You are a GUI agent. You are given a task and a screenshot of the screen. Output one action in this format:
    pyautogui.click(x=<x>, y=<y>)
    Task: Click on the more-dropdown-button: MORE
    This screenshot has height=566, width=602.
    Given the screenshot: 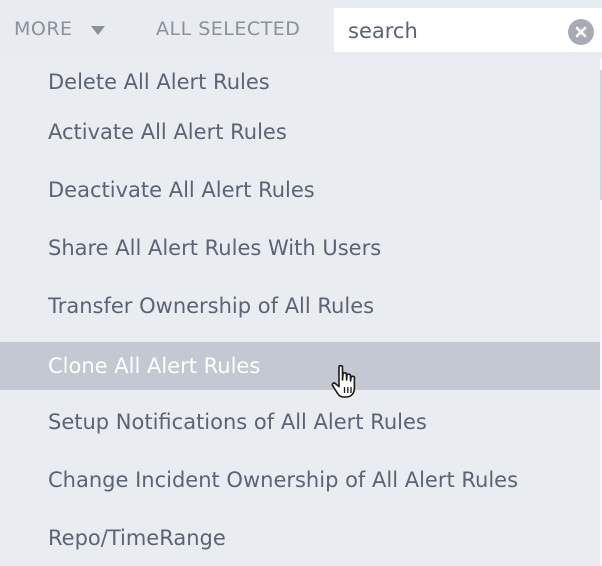 What is the action you would take?
    pyautogui.click(x=59, y=29)
    